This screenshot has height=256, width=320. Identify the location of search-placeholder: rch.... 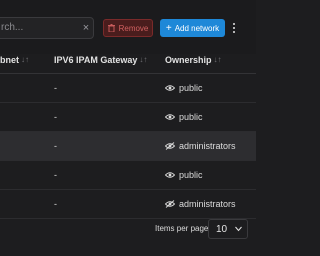
(12, 27).